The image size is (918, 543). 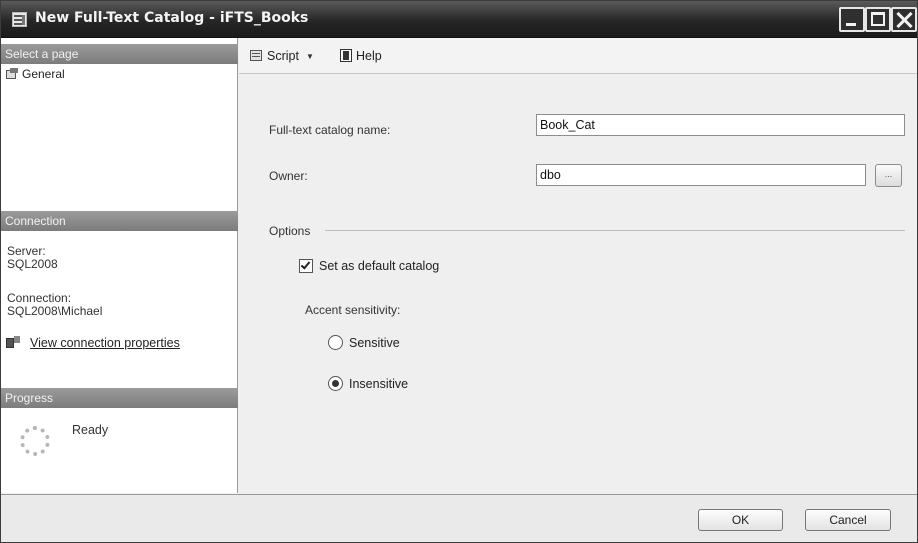 I want to click on ok-button: OK, so click(x=740, y=520).